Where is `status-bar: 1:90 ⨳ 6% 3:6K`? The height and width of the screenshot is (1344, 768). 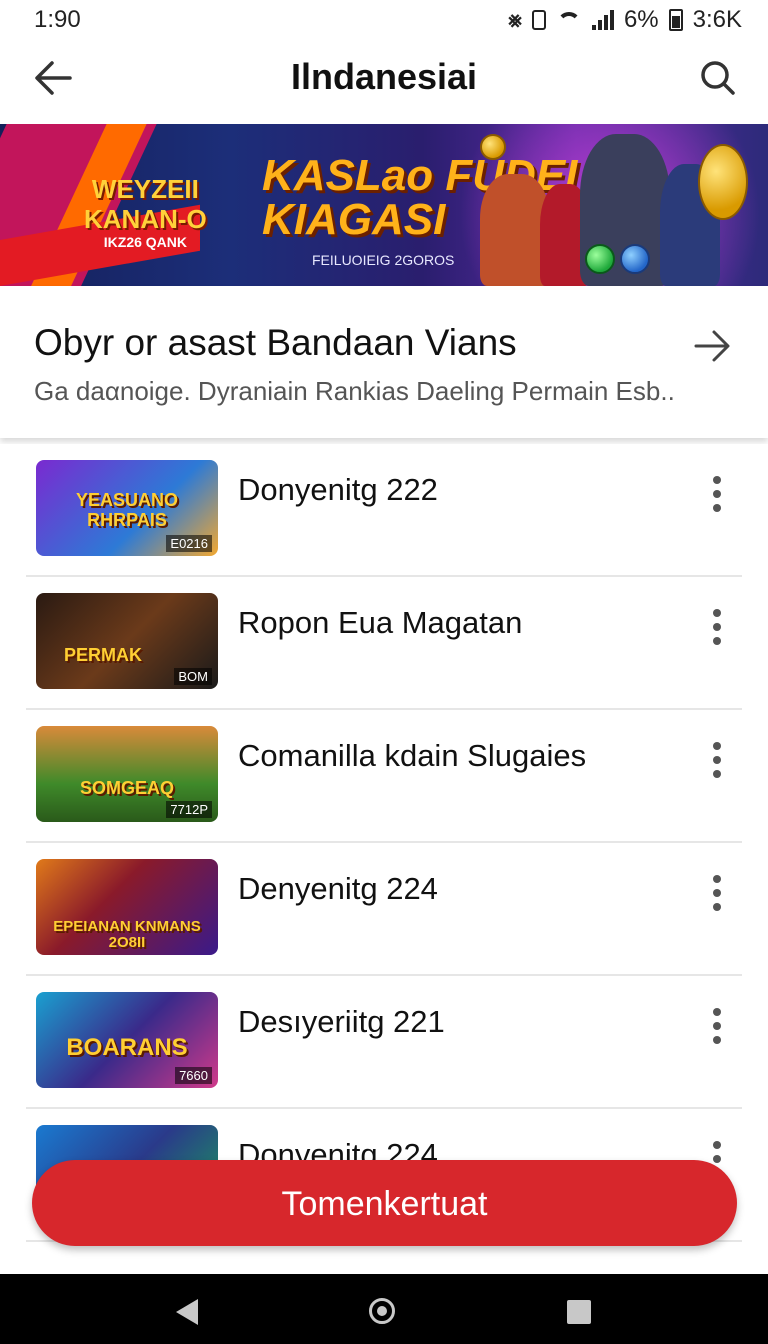 status-bar: 1:90 ⨳ 6% 3:6K is located at coordinates (384, 20).